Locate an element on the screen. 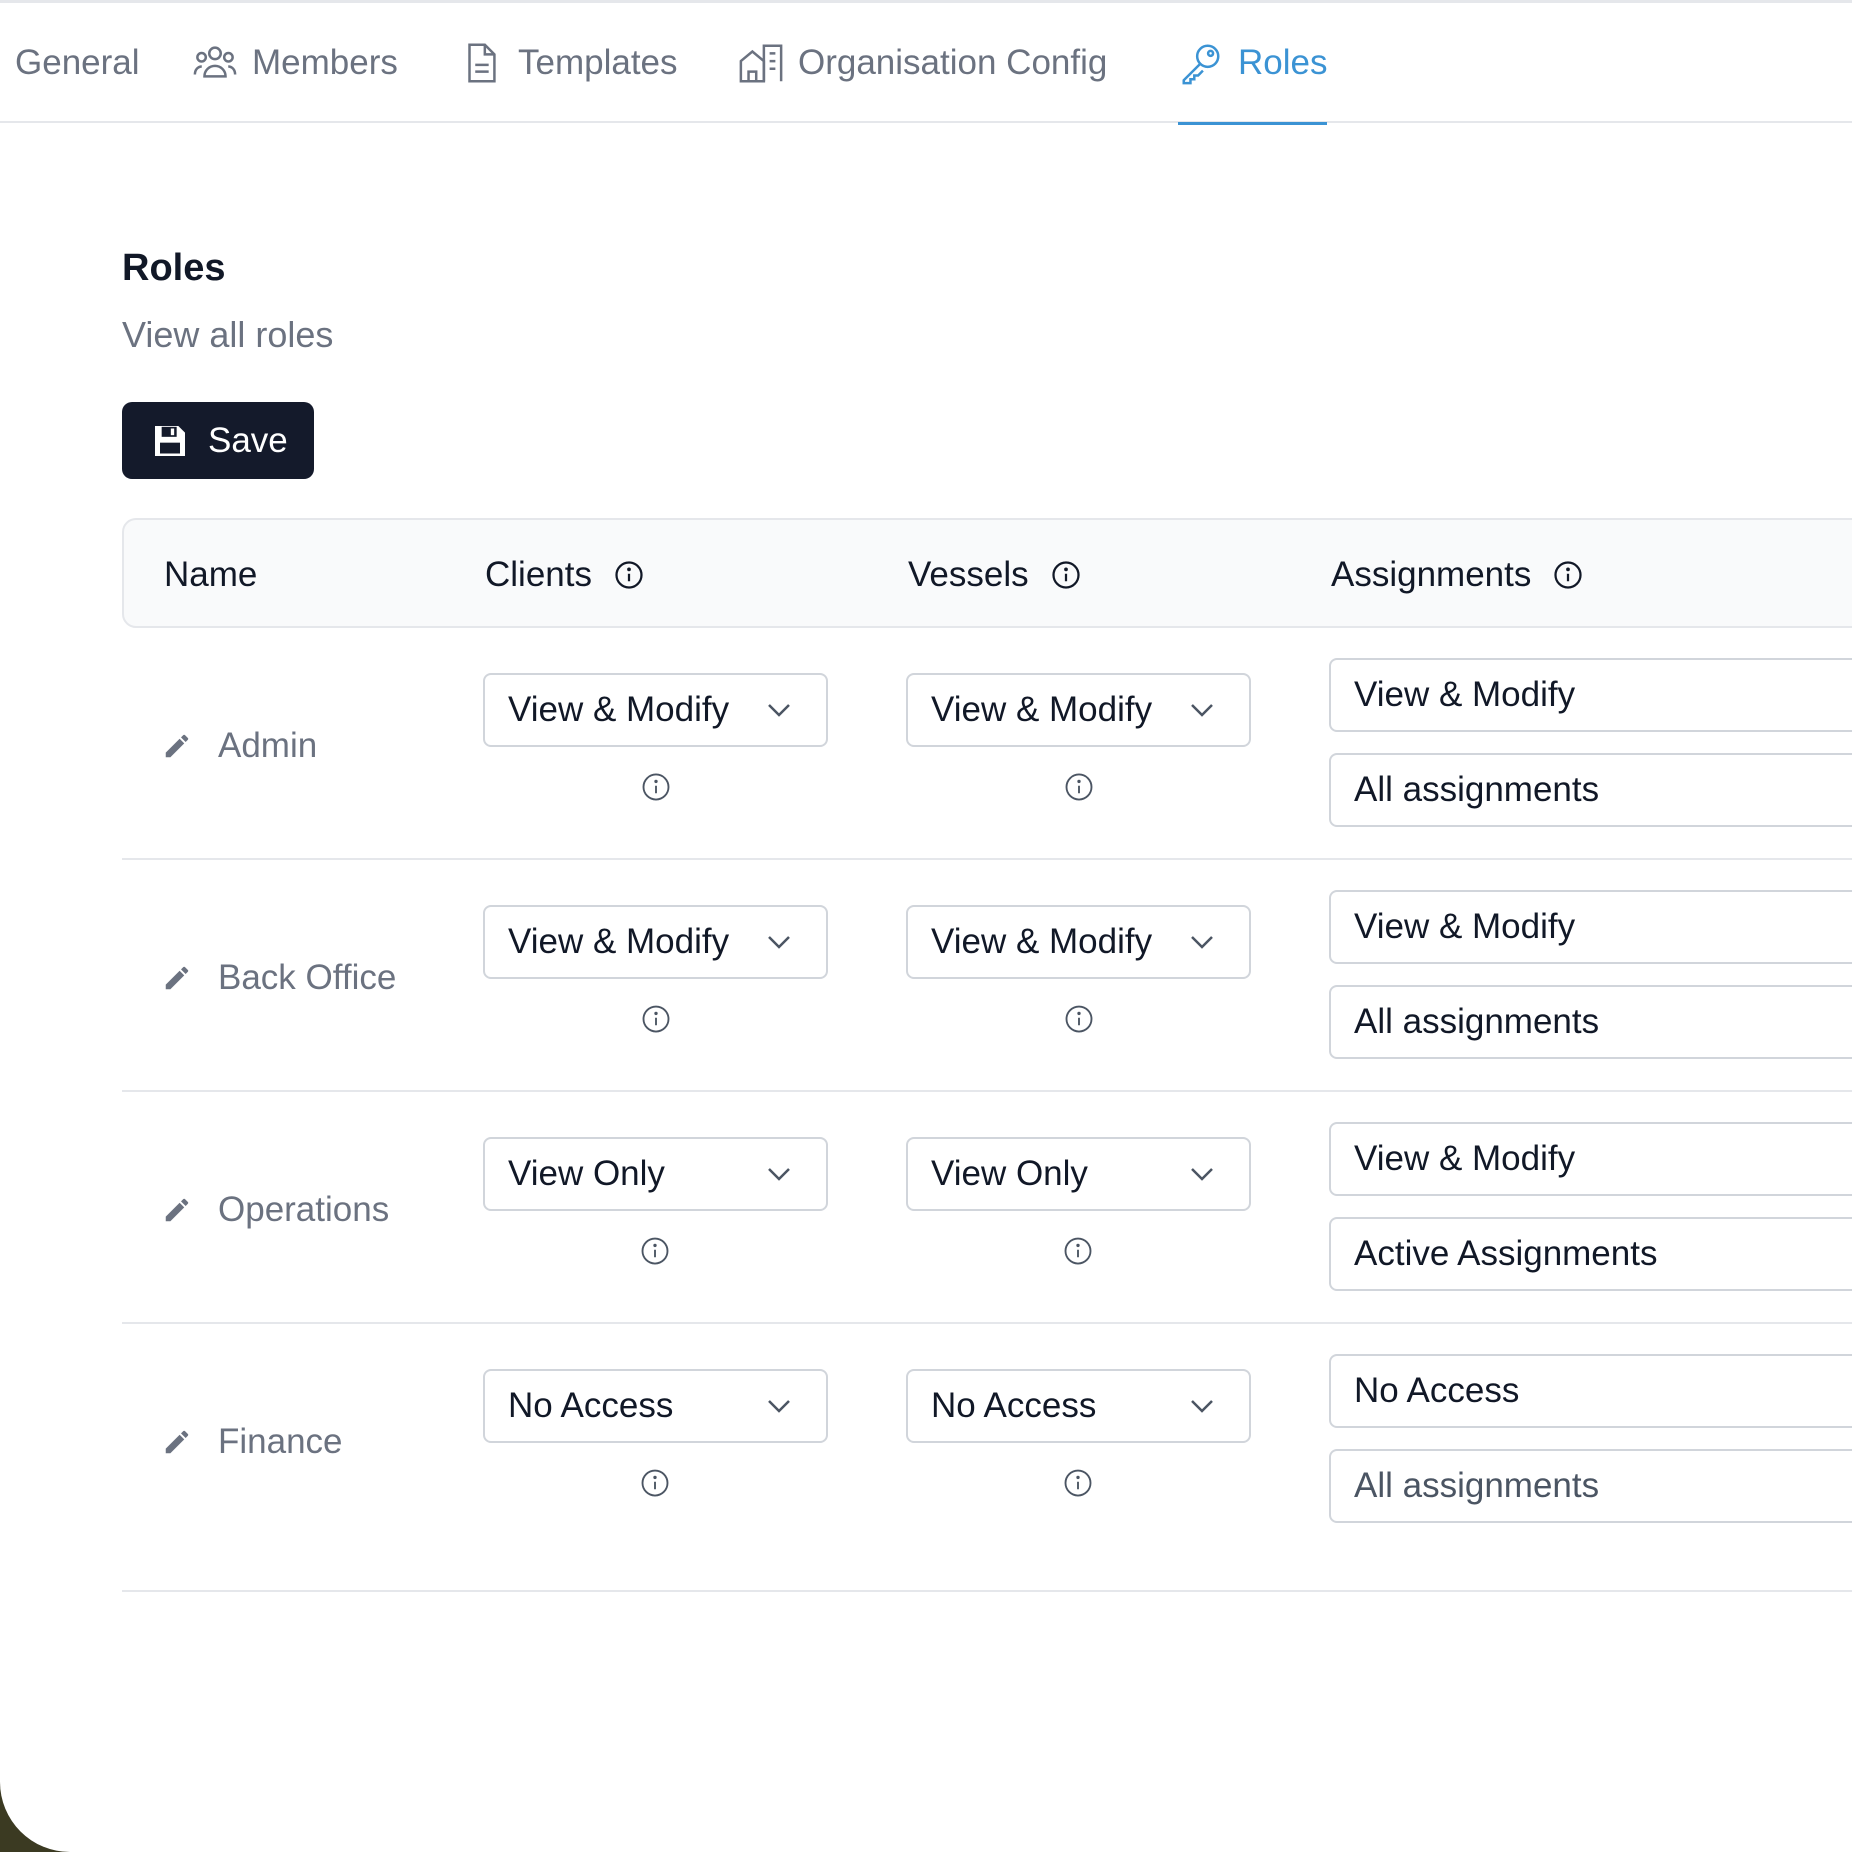 The height and width of the screenshot is (1852, 1852). tab-general: General is located at coordinates (77, 63).